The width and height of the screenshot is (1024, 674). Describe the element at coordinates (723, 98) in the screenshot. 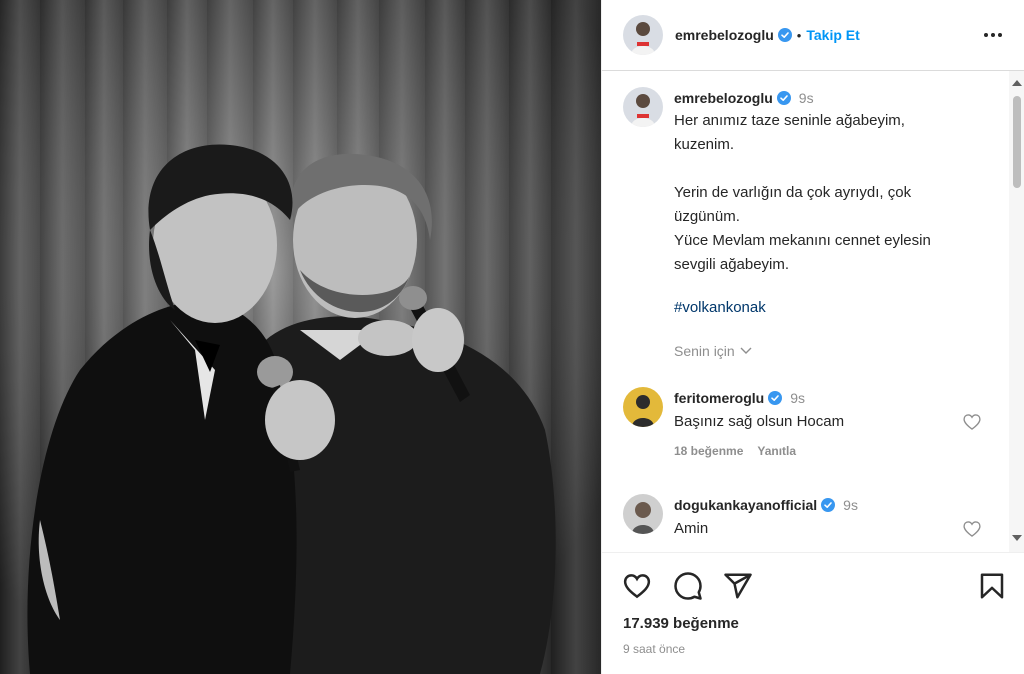

I see `caption-username: emrebelozoglu` at that location.